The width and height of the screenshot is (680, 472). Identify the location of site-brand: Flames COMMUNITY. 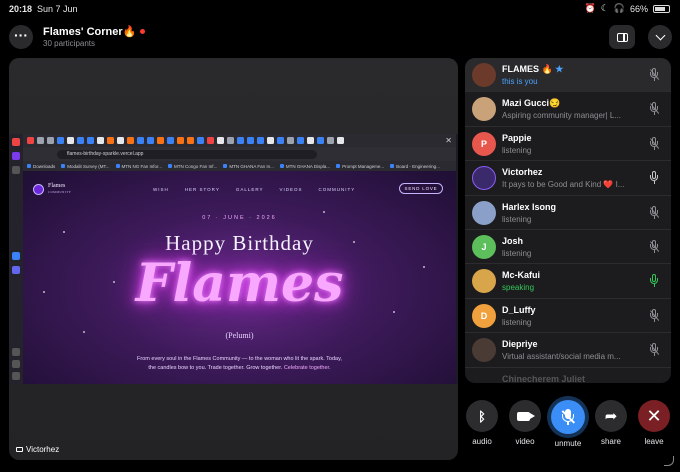
(52, 189).